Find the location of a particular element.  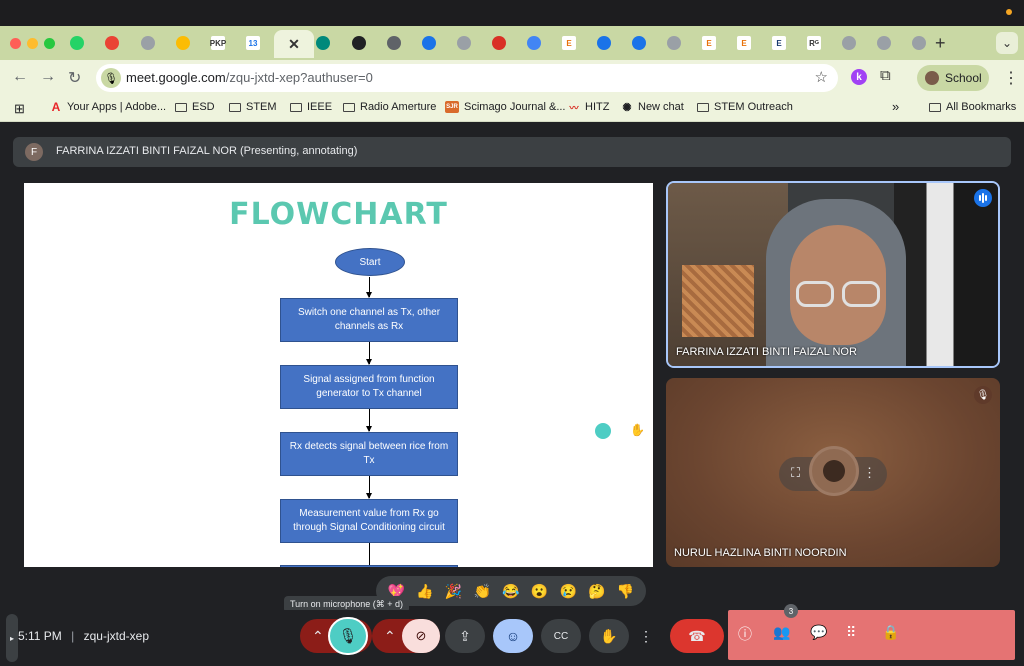

tab-meet is located at coordinates (323, 43).